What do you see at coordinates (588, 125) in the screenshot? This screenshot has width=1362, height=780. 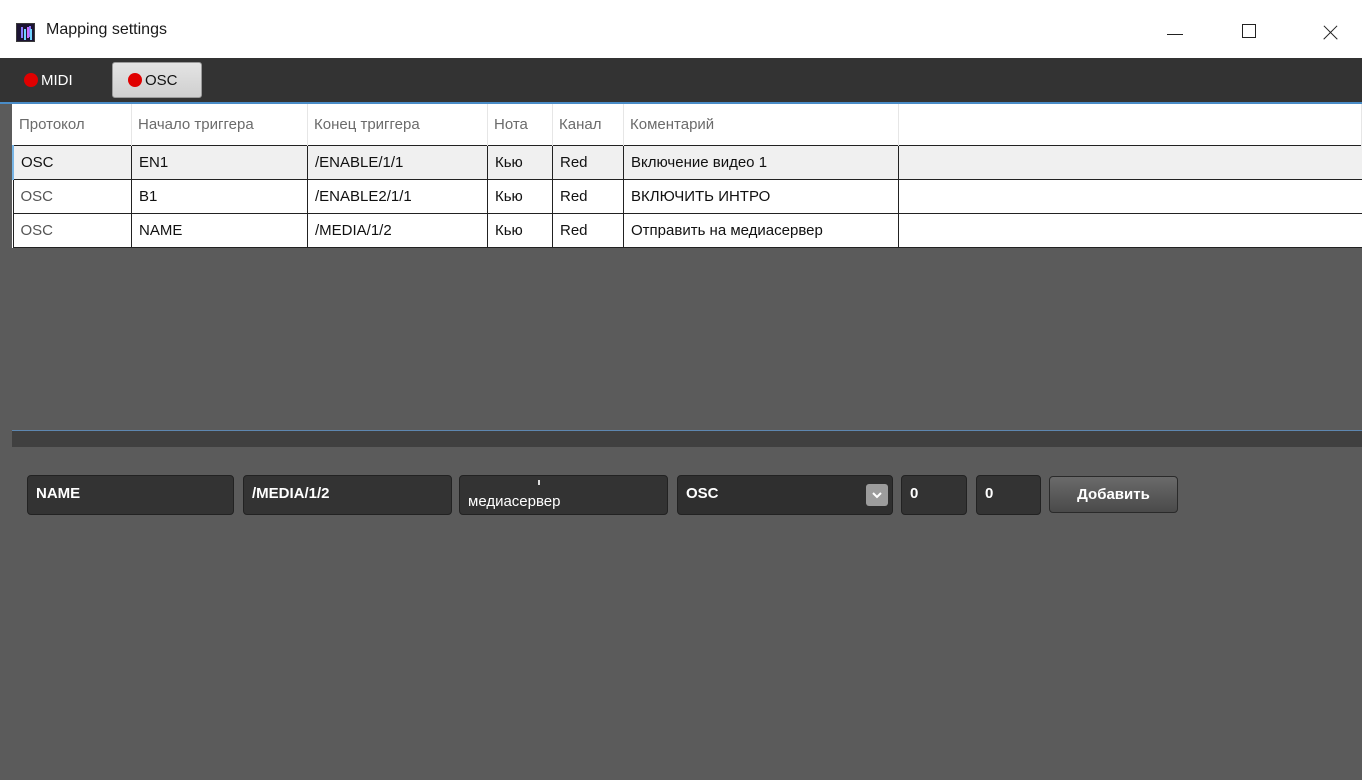 I see `column-header-channel: Канал` at bounding box center [588, 125].